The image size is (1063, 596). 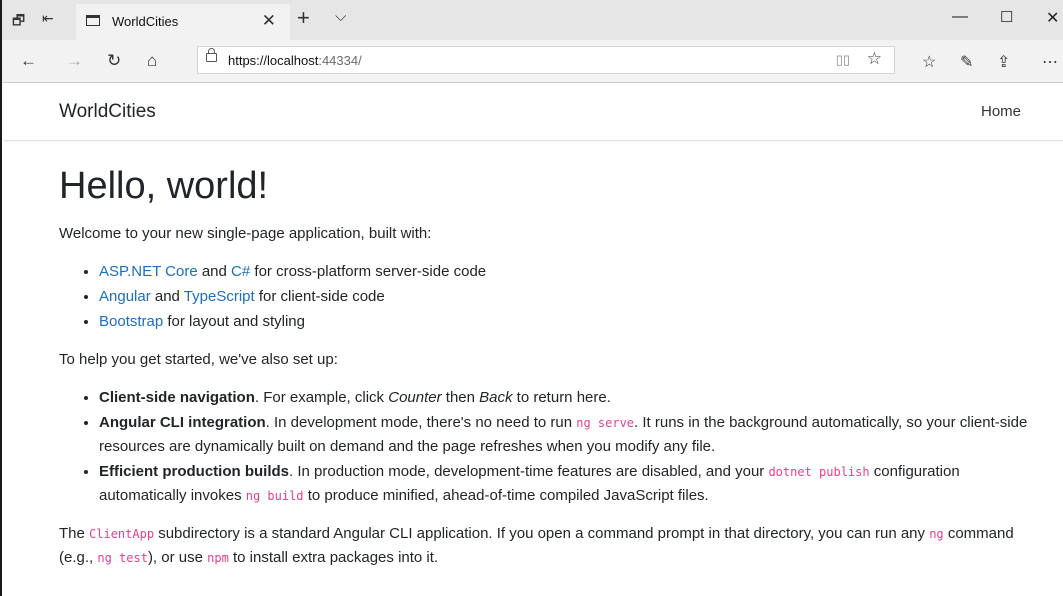 I want to click on tab-strip: 🗗 ⇤ WorldCities ✕ + ⌵ — ☐ ✕, so click(x=532, y=20).